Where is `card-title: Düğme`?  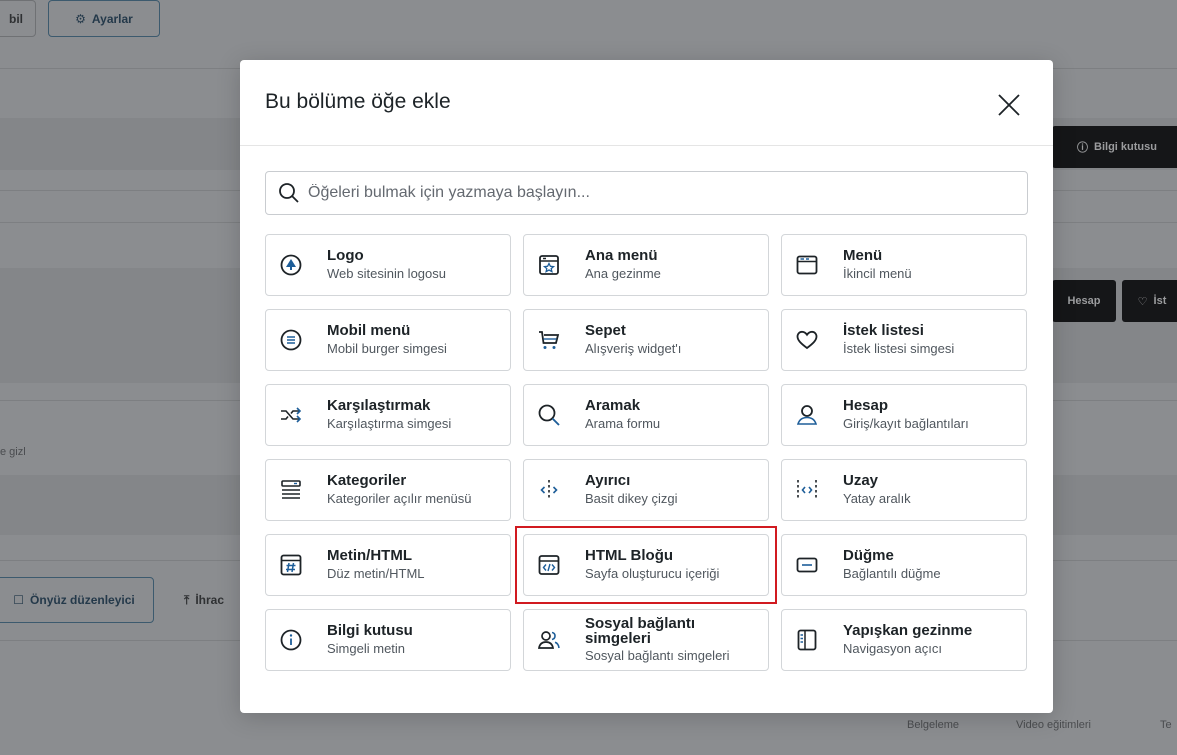 card-title: Düğme is located at coordinates (868, 555).